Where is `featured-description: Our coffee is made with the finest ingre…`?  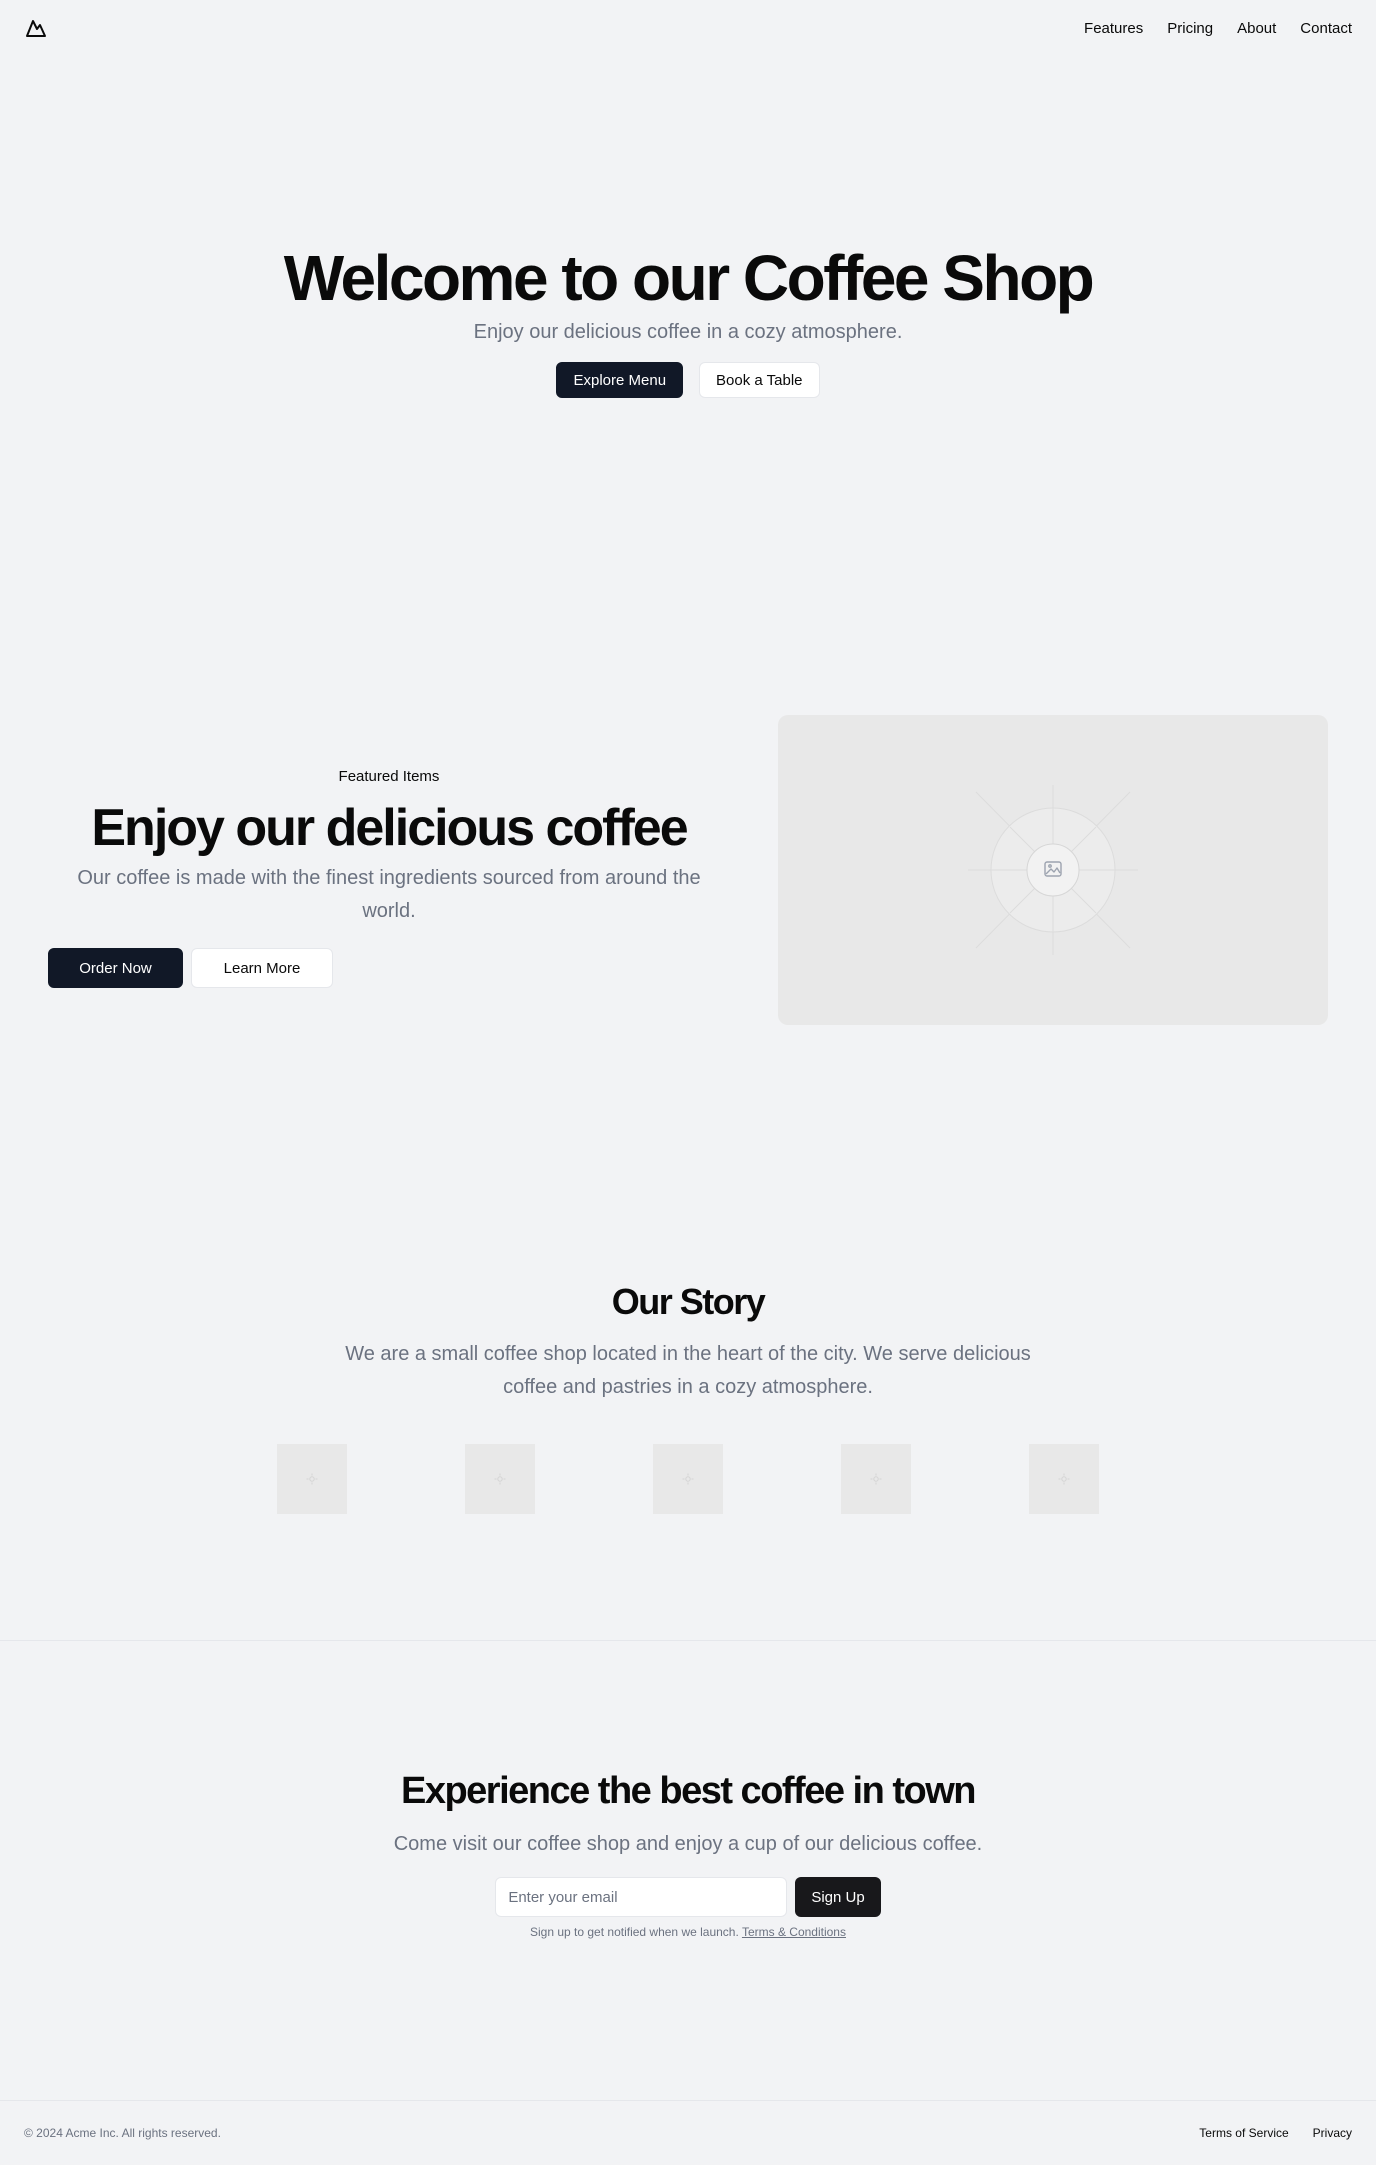 featured-description: Our coffee is made with the finest ingre… is located at coordinates (389, 894).